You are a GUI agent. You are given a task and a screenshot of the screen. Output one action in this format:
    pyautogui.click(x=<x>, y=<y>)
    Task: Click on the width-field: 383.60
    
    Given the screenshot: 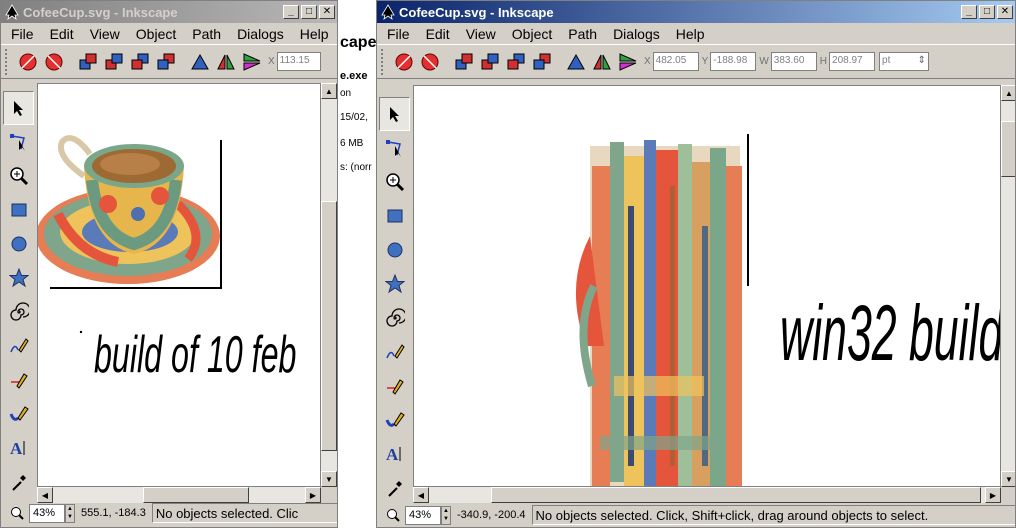 What is the action you would take?
    pyautogui.click(x=793, y=61)
    